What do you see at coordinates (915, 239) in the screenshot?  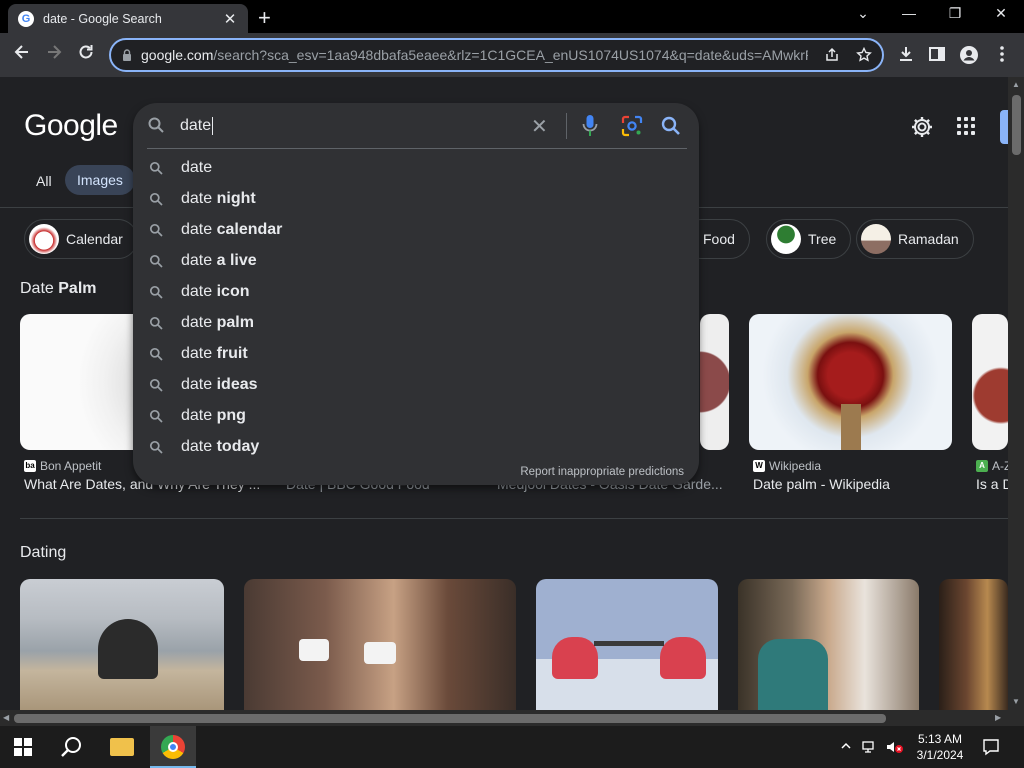 I see `chip-ramadan: Ramadan` at bounding box center [915, 239].